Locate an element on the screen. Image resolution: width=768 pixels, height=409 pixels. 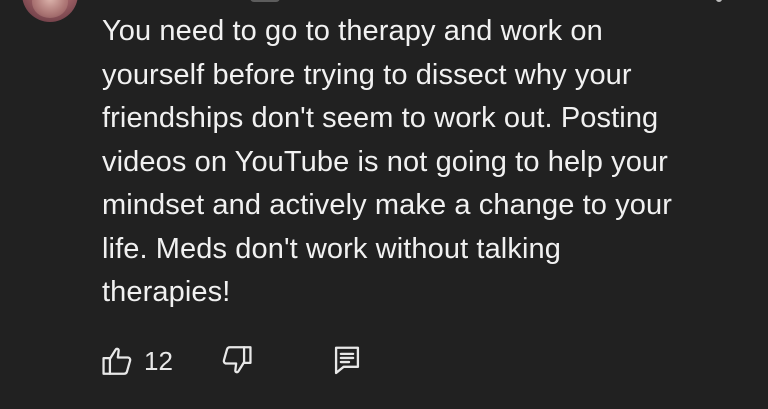
comment-actions: 12 is located at coordinates (250, 361).